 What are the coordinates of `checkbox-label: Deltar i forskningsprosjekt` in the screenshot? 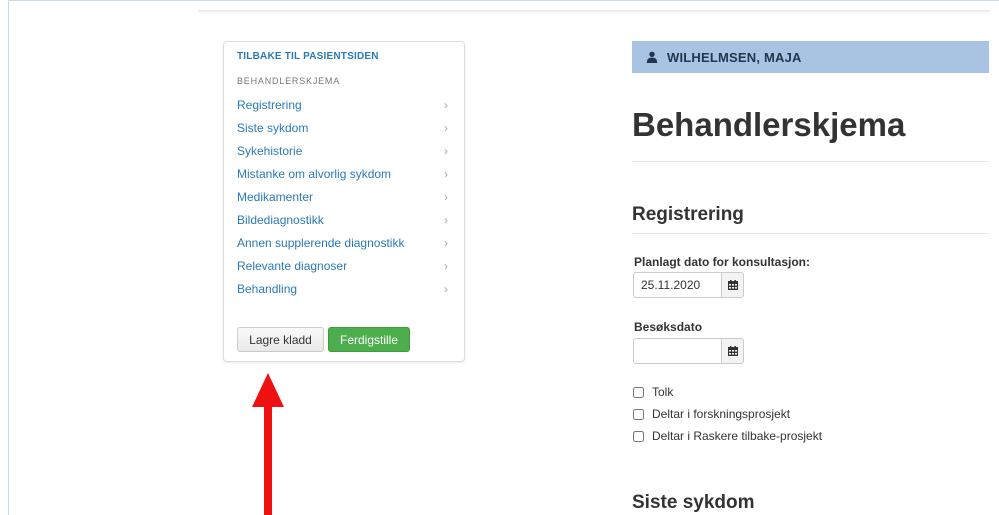 It's located at (721, 414).